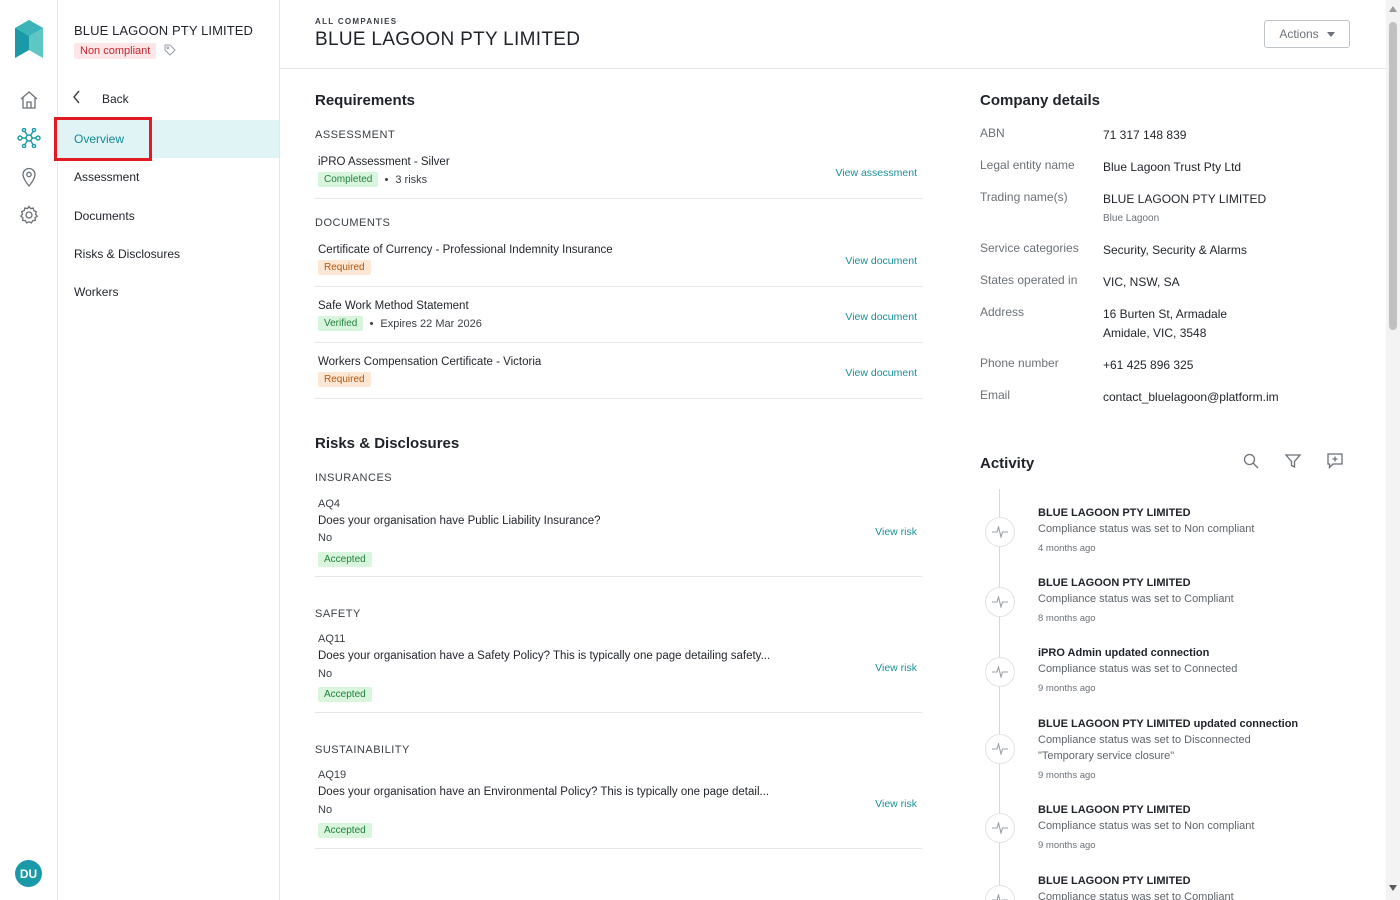  I want to click on activity-description: Compliance status was set to Compliant, so click(1136, 895).